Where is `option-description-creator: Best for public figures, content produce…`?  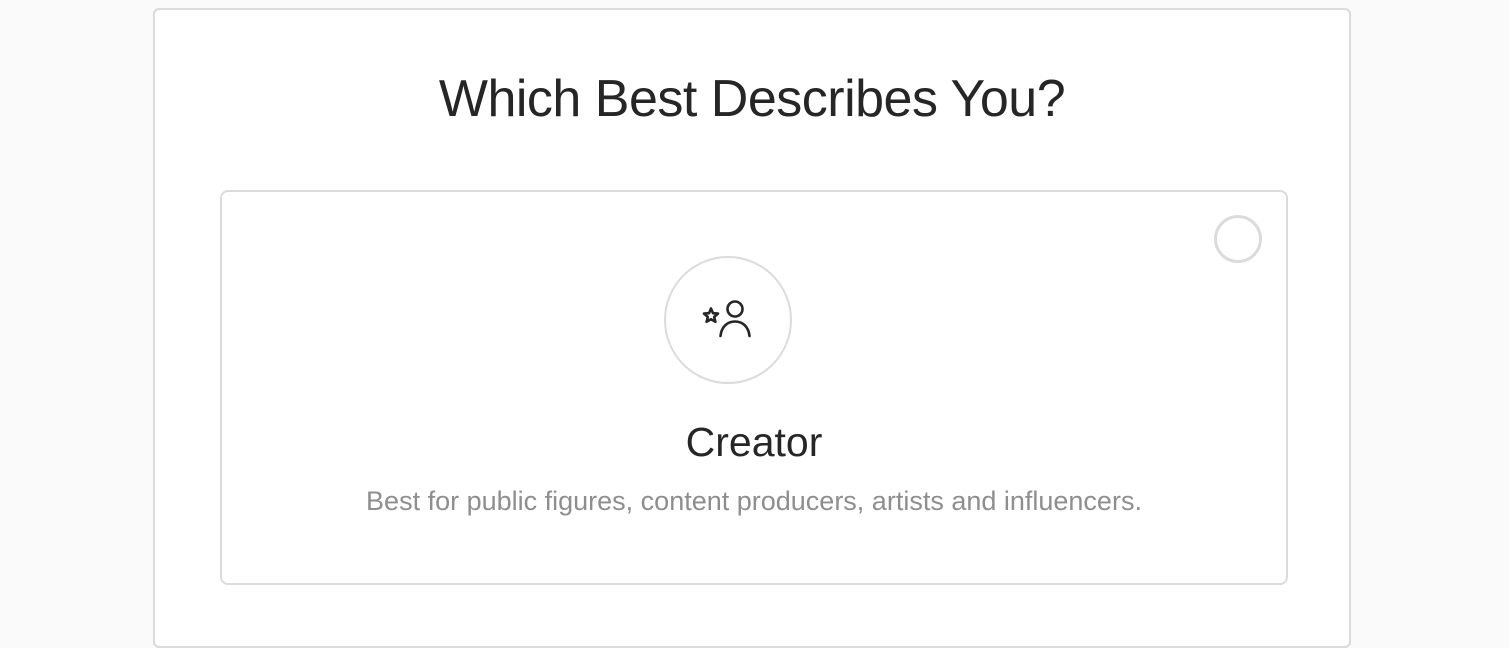
option-description-creator: Best for public figures, content produce… is located at coordinates (754, 501).